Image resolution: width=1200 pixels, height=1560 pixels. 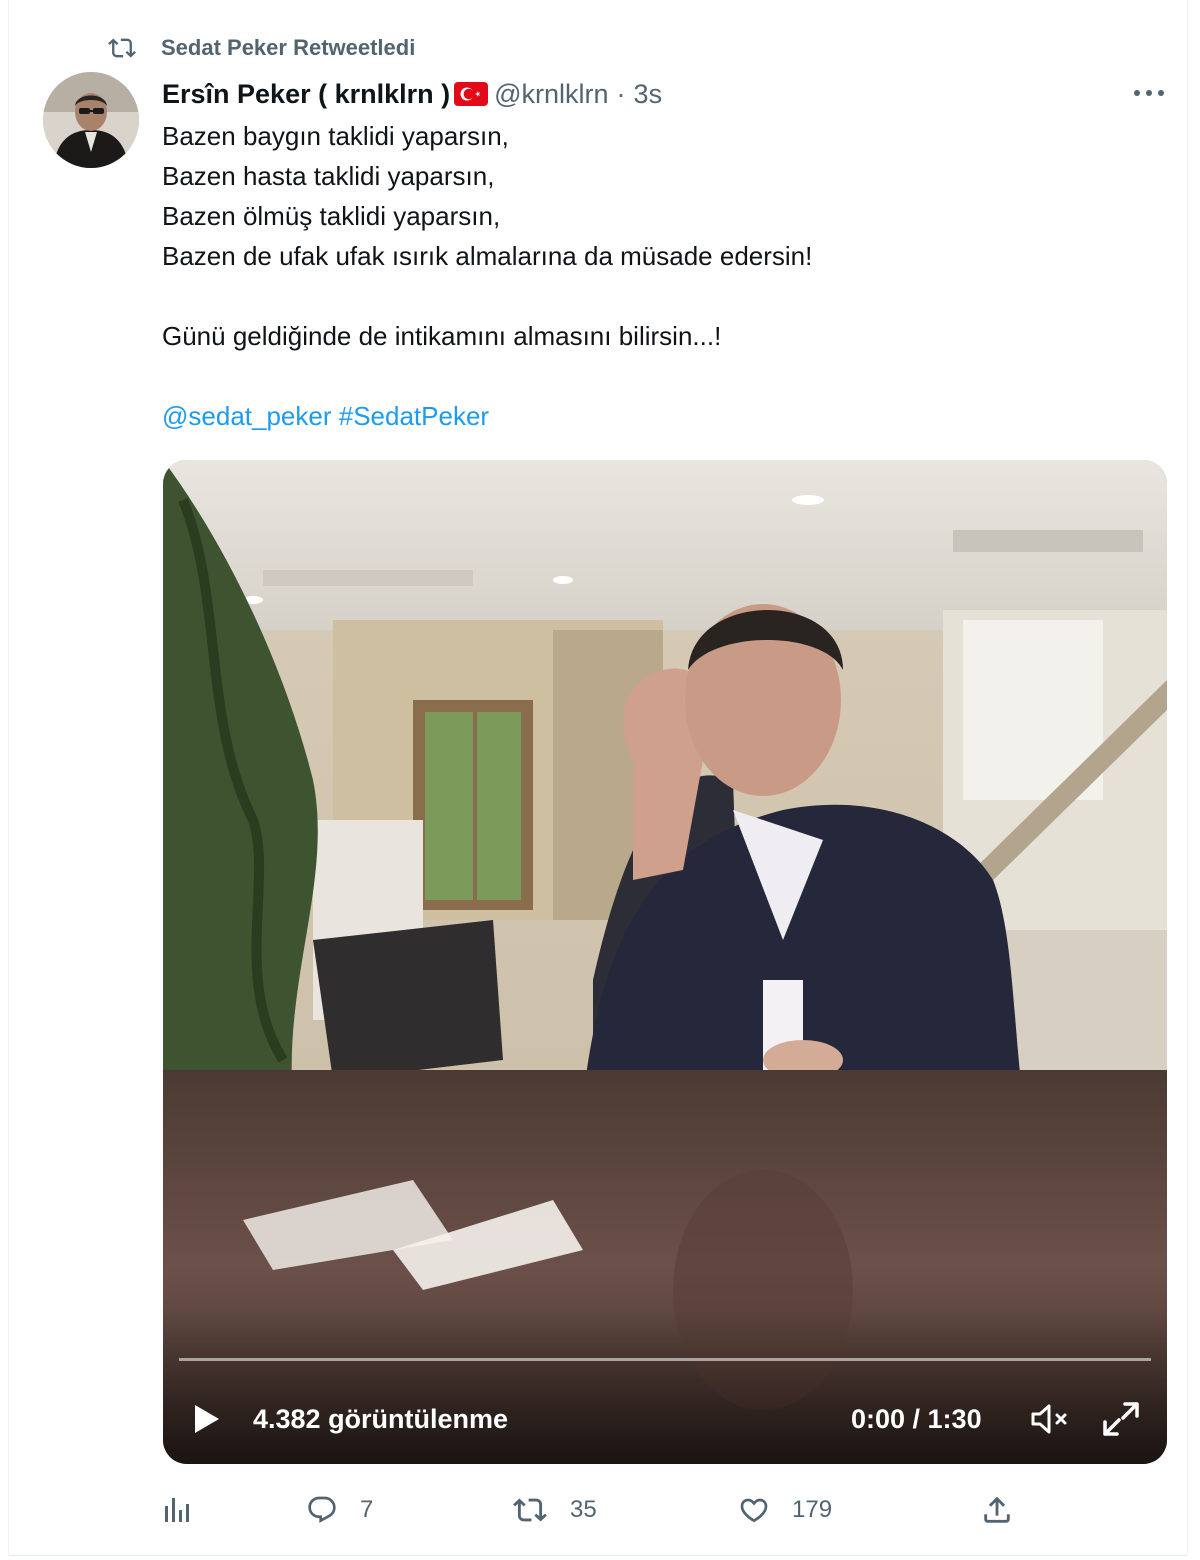 What do you see at coordinates (916, 1419) in the screenshot?
I see `video-time: 0:00 / 1:30` at bounding box center [916, 1419].